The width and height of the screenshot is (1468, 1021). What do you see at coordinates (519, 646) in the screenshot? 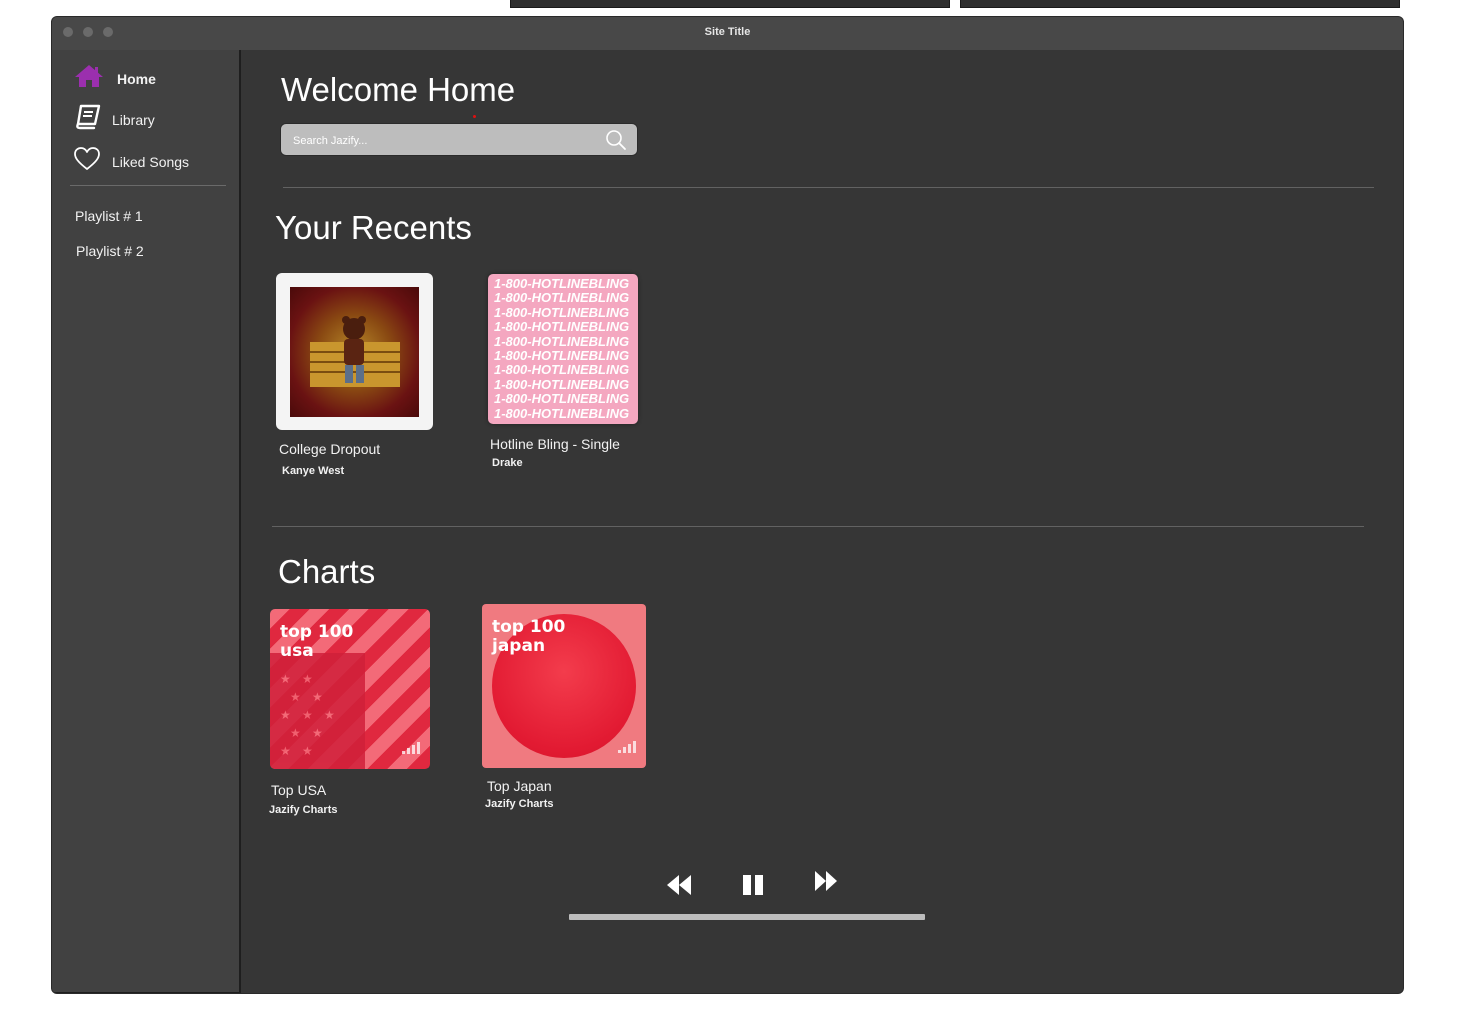
I see `chart-art-label: japan` at bounding box center [519, 646].